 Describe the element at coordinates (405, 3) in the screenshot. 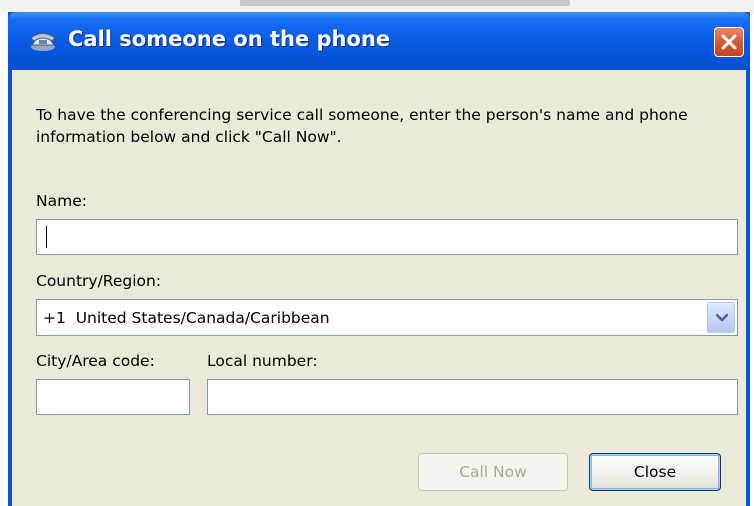

I see `background-window-content` at that location.